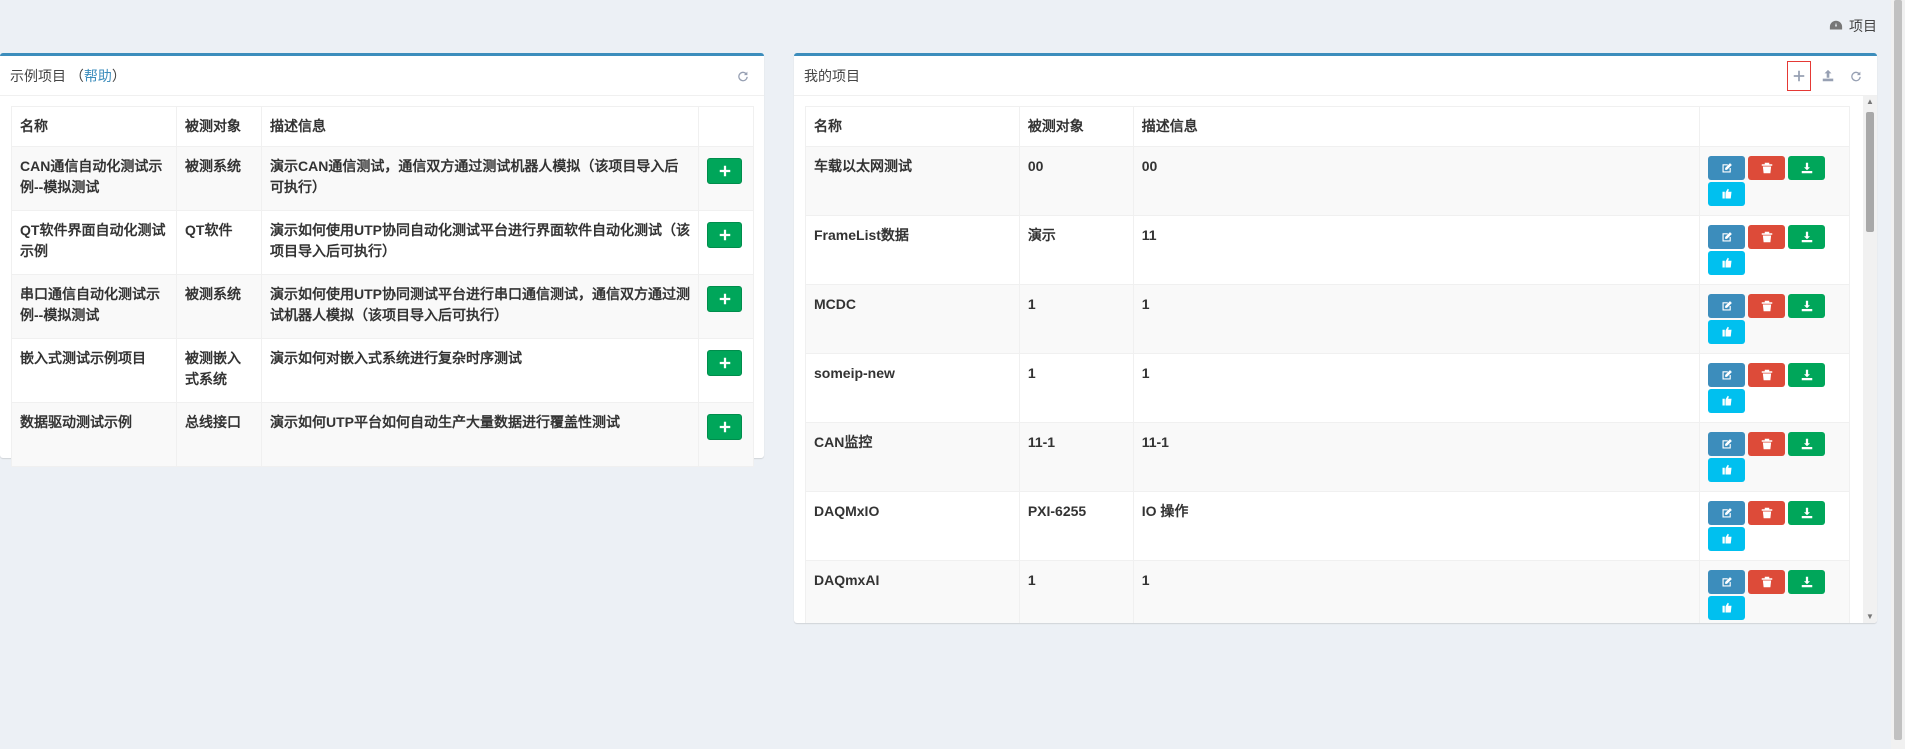 Image resolution: width=1905 pixels, height=749 pixels. Describe the element at coordinates (912, 250) in the screenshot. I see `project-name: FrameList数据` at that location.